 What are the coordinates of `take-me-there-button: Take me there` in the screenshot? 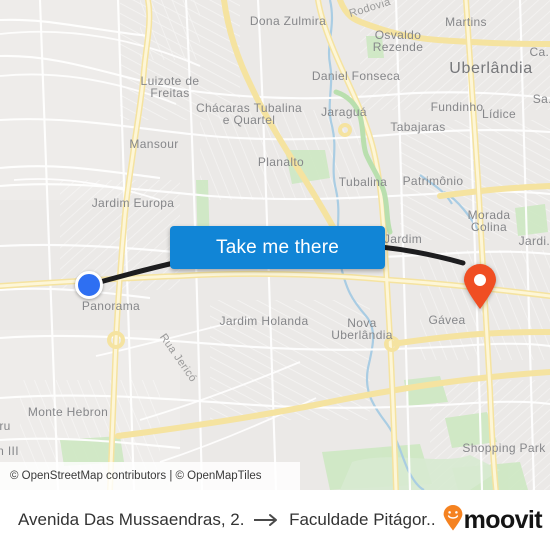 It's located at (277, 247).